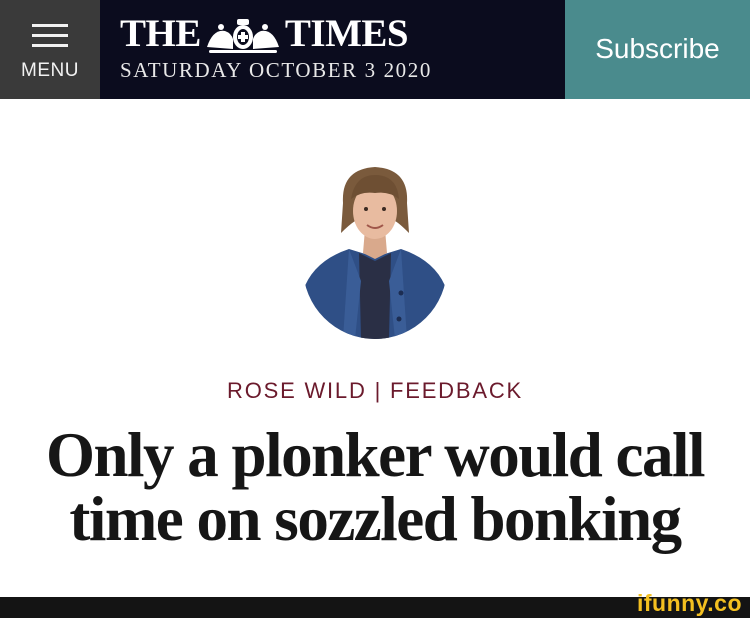  What do you see at coordinates (160, 33) in the screenshot?
I see `logo-the: THE` at bounding box center [160, 33].